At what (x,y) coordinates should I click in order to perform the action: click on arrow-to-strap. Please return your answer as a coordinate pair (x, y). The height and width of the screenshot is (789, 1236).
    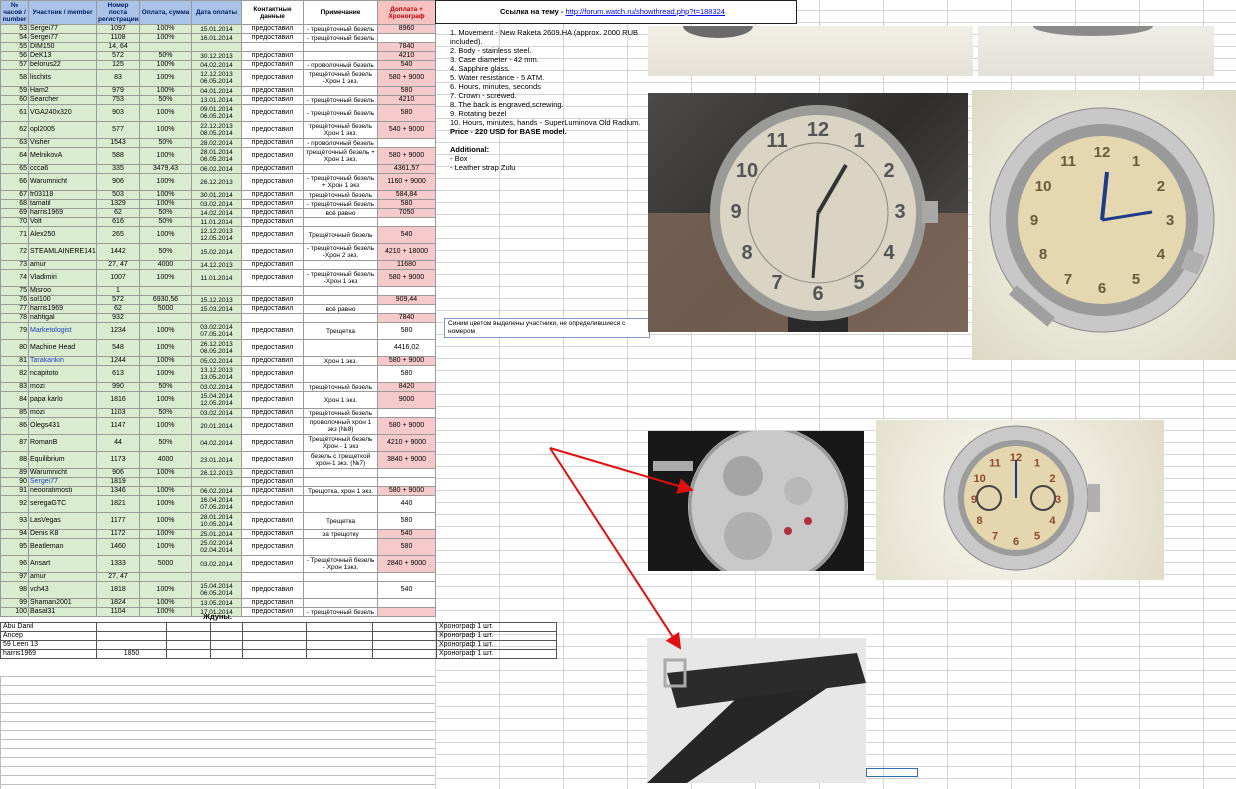
    Looking at the image, I should click on (615, 548).